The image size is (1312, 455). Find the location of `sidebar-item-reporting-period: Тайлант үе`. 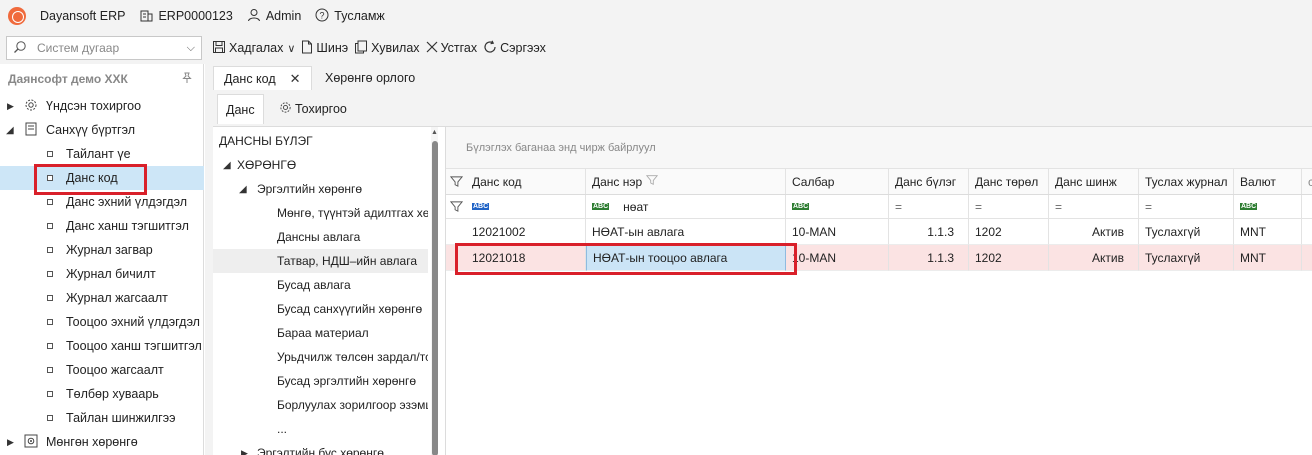

sidebar-item-reporting-period: Тайлант үе is located at coordinates (102, 154).